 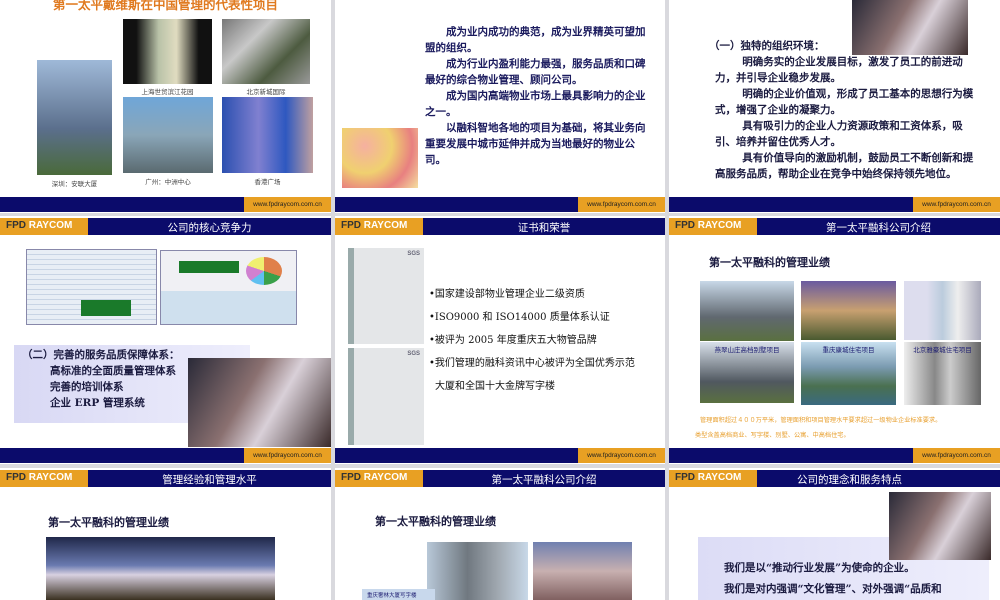 I want to click on honor-item: •被评为 2005 年度重庆五大物管品牌, so click(x=513, y=340).